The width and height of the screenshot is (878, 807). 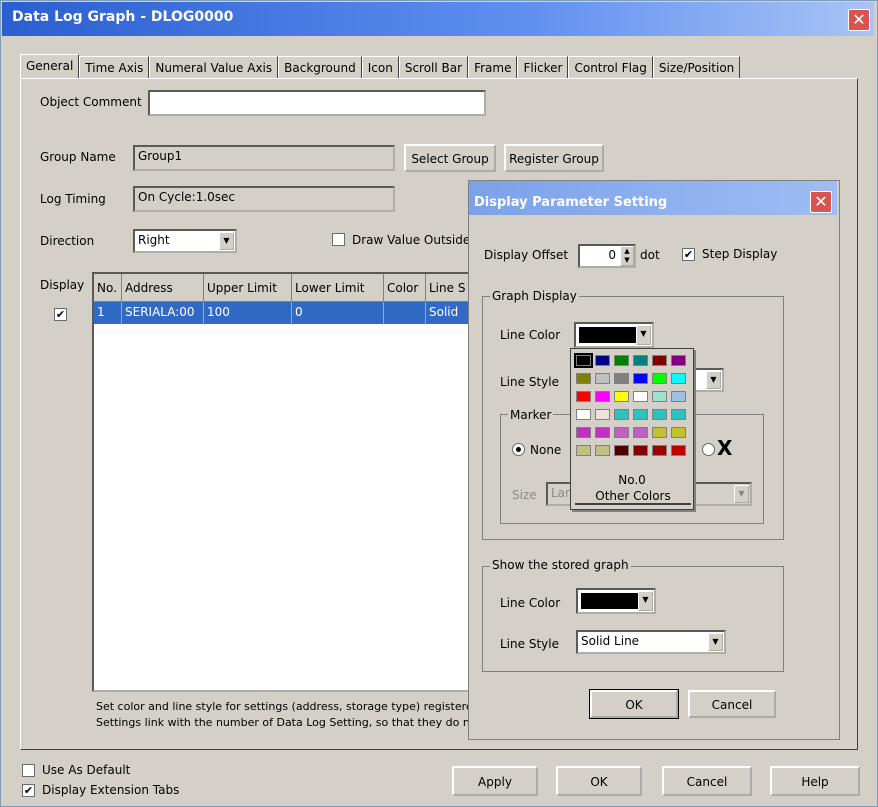 I want to click on log-timing-field: On Cycle:1.0sec, so click(x=264, y=199).